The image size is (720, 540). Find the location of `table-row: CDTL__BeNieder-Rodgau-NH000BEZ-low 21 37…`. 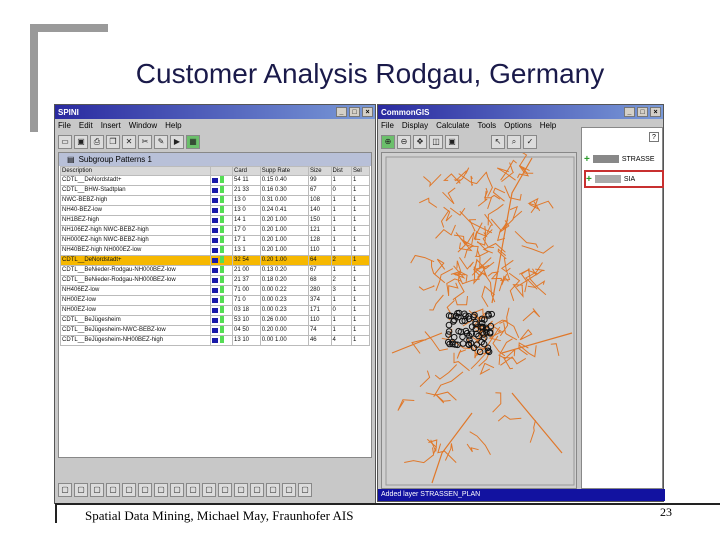

table-row: CDTL__BeNieder-Rodgau-NH000BEZ-low 21 37… is located at coordinates (215, 280).